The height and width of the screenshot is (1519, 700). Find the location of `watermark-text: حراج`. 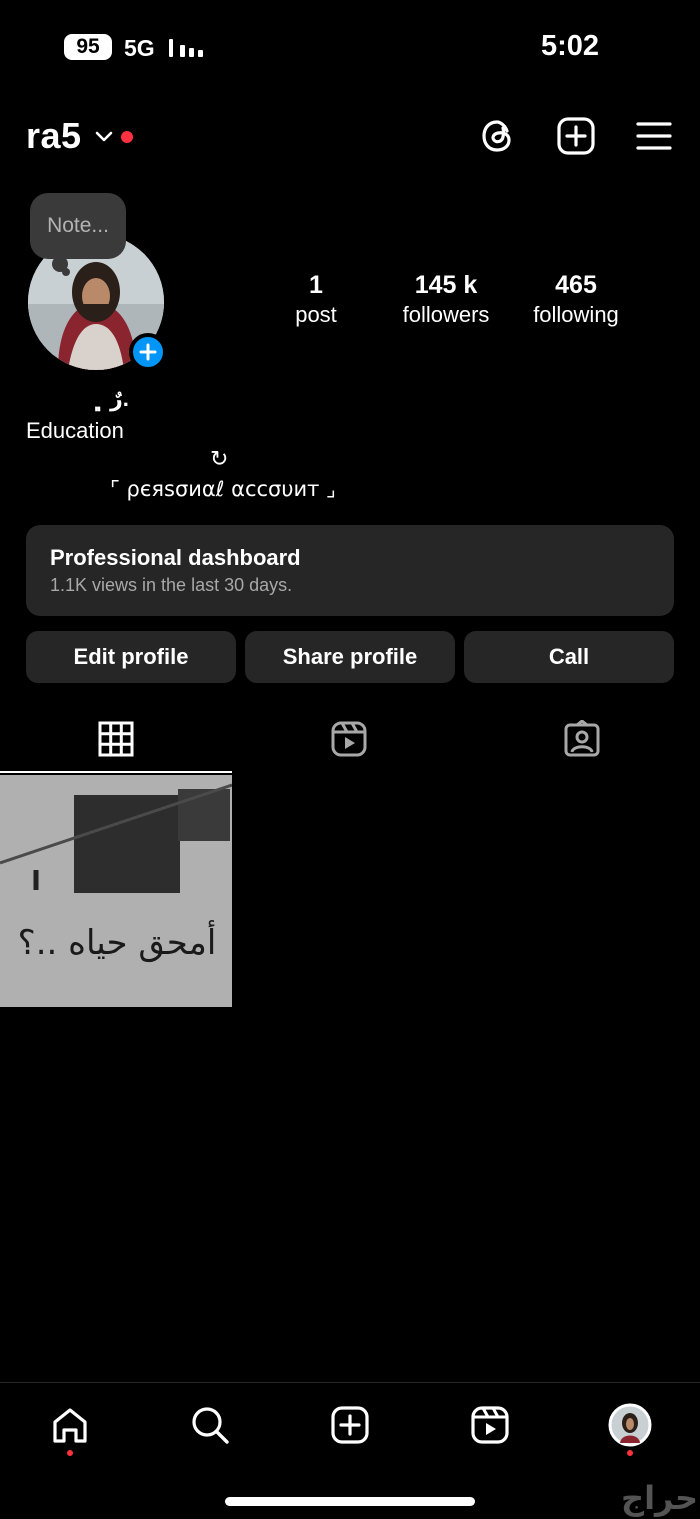

watermark-text: حراج is located at coordinates (659, 1498).